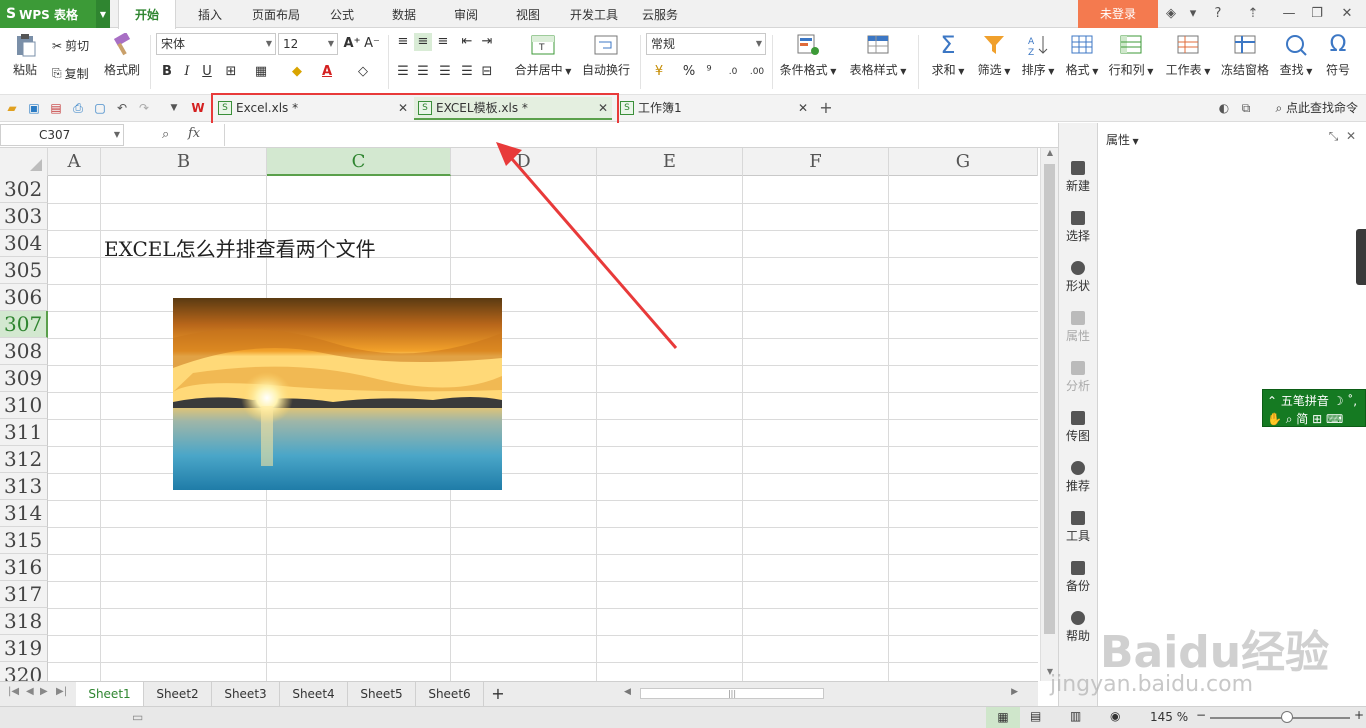 This screenshot has width=1366, height=728. I want to click on zoom-level: 145 %, so click(1169, 717).